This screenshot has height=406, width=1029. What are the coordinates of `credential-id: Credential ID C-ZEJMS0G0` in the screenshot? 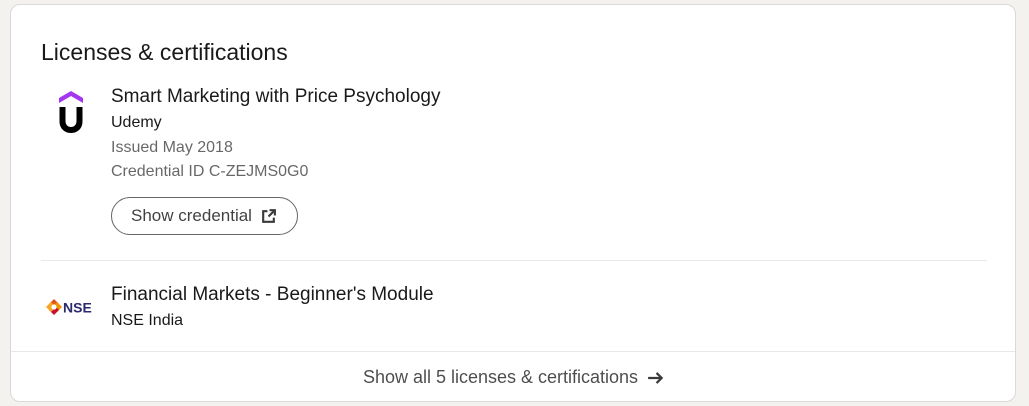 It's located at (210, 171).